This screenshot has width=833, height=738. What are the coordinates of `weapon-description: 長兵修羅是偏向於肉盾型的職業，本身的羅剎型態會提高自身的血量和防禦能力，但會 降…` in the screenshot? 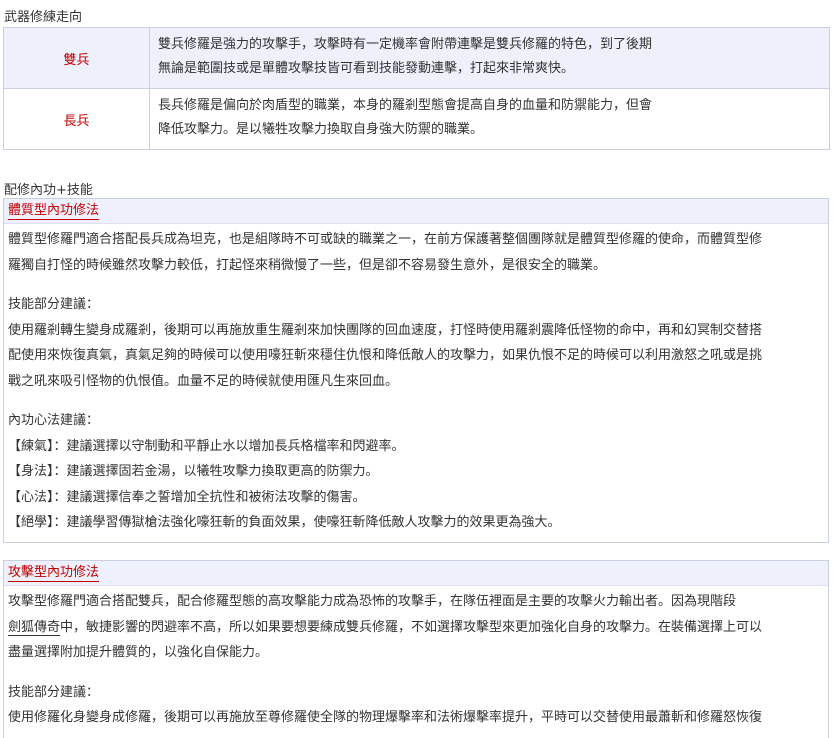 It's located at (489, 119).